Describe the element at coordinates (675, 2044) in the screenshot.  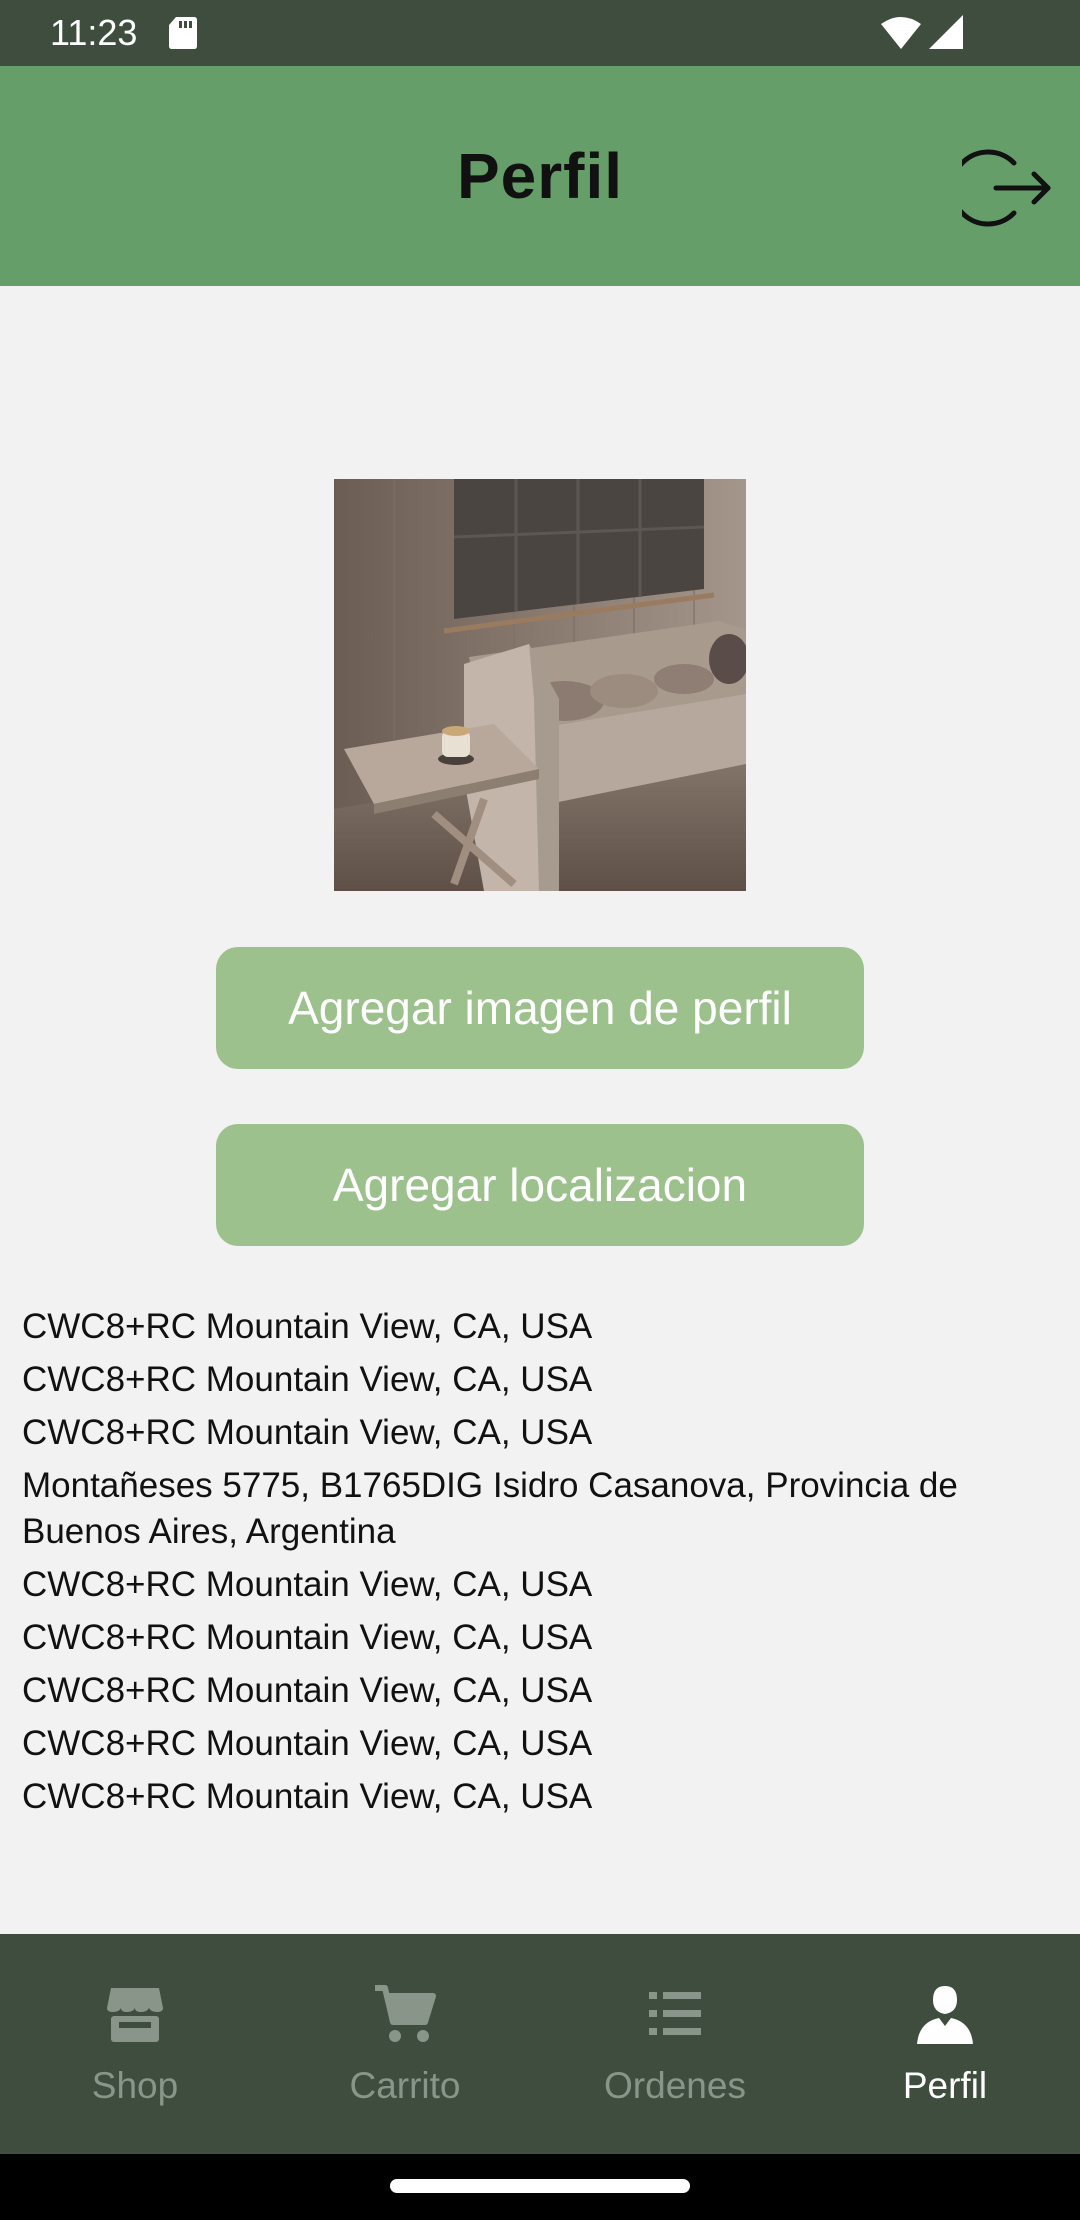
I see `nav-item-ordenes: Ordenes` at that location.